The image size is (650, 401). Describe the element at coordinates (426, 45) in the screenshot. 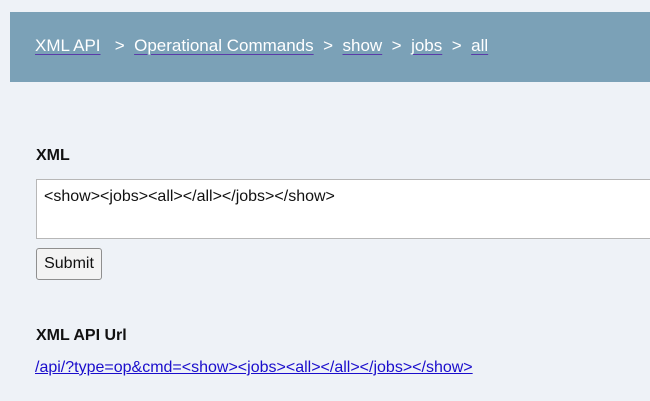

I see `breadcrumb-item-jobs: jobs` at that location.